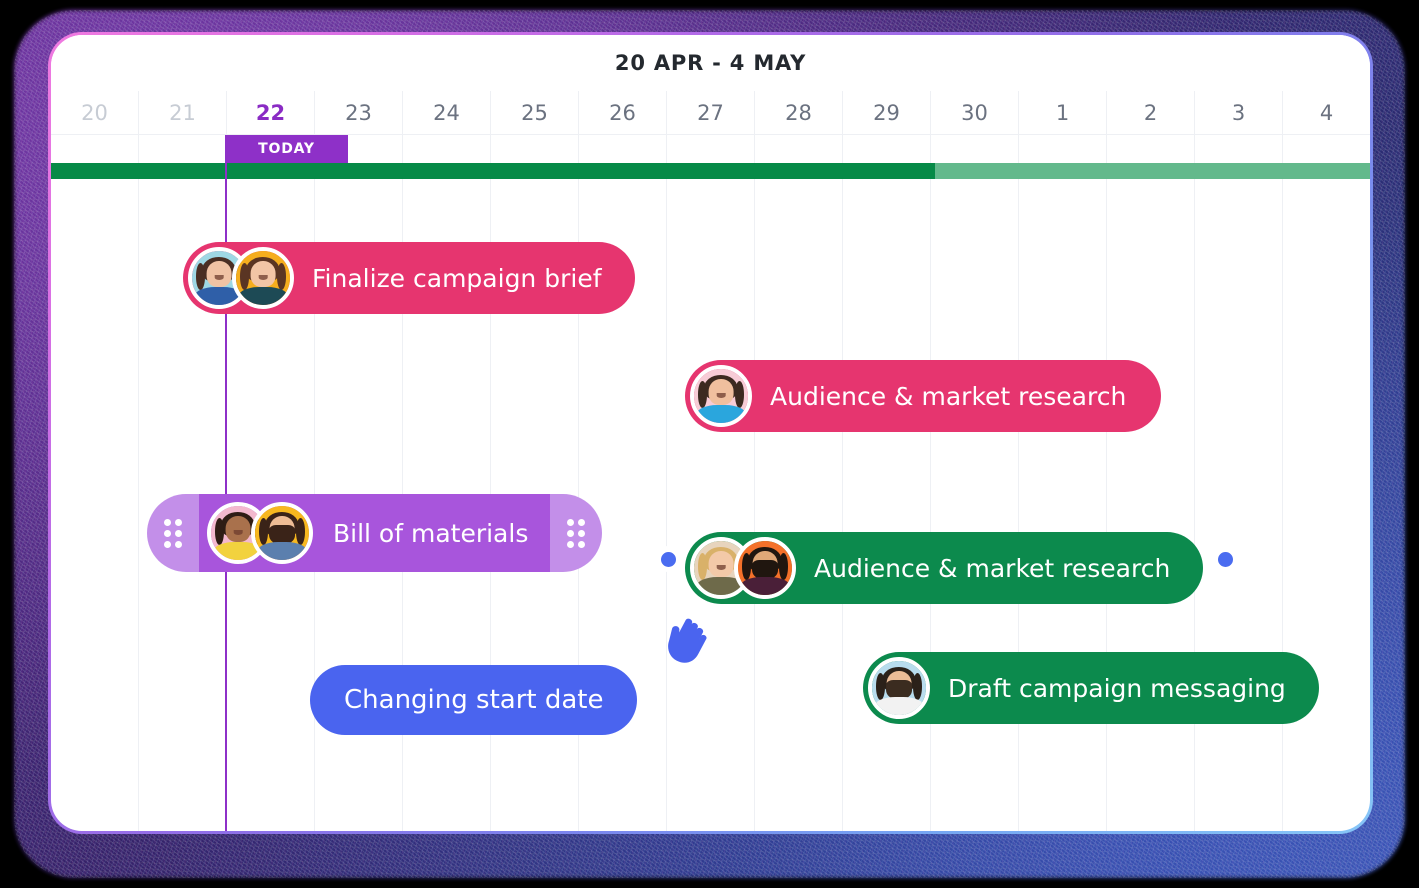 Image resolution: width=1419 pixels, height=888 pixels. What do you see at coordinates (622, 113) in the screenshot?
I see `day-header-26: 26` at bounding box center [622, 113].